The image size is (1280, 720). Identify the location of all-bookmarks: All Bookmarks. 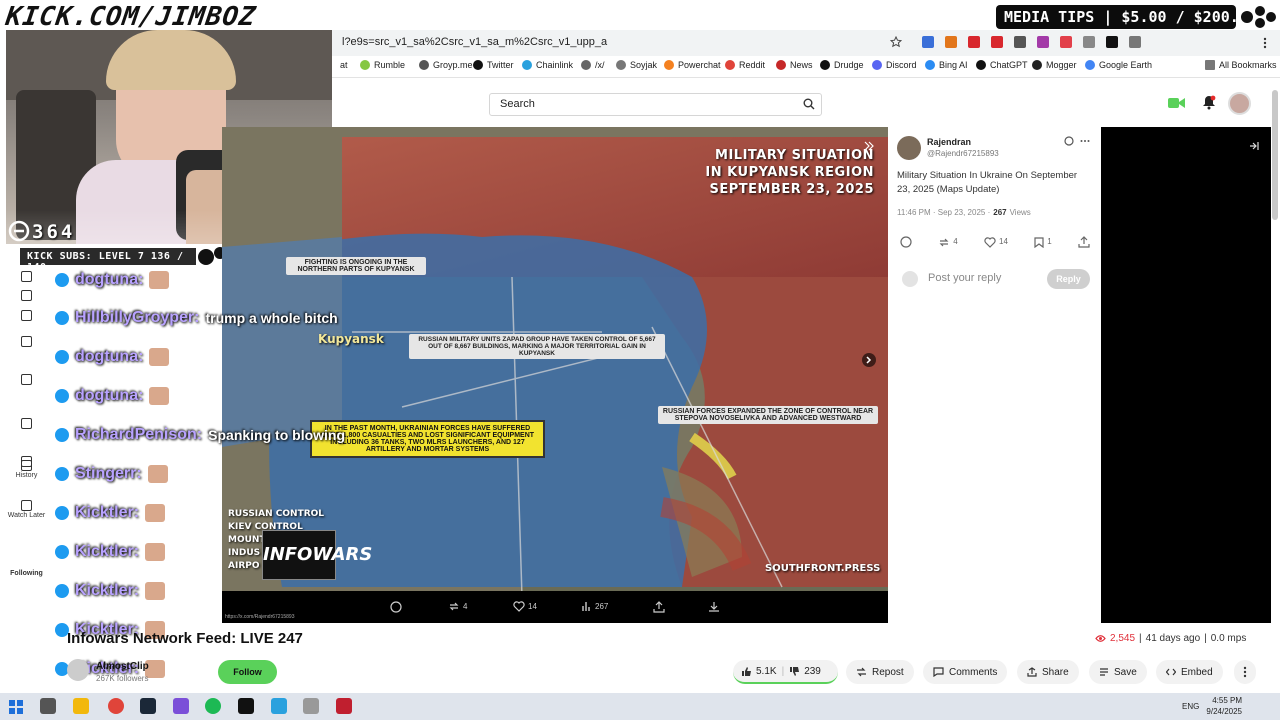
(1241, 65).